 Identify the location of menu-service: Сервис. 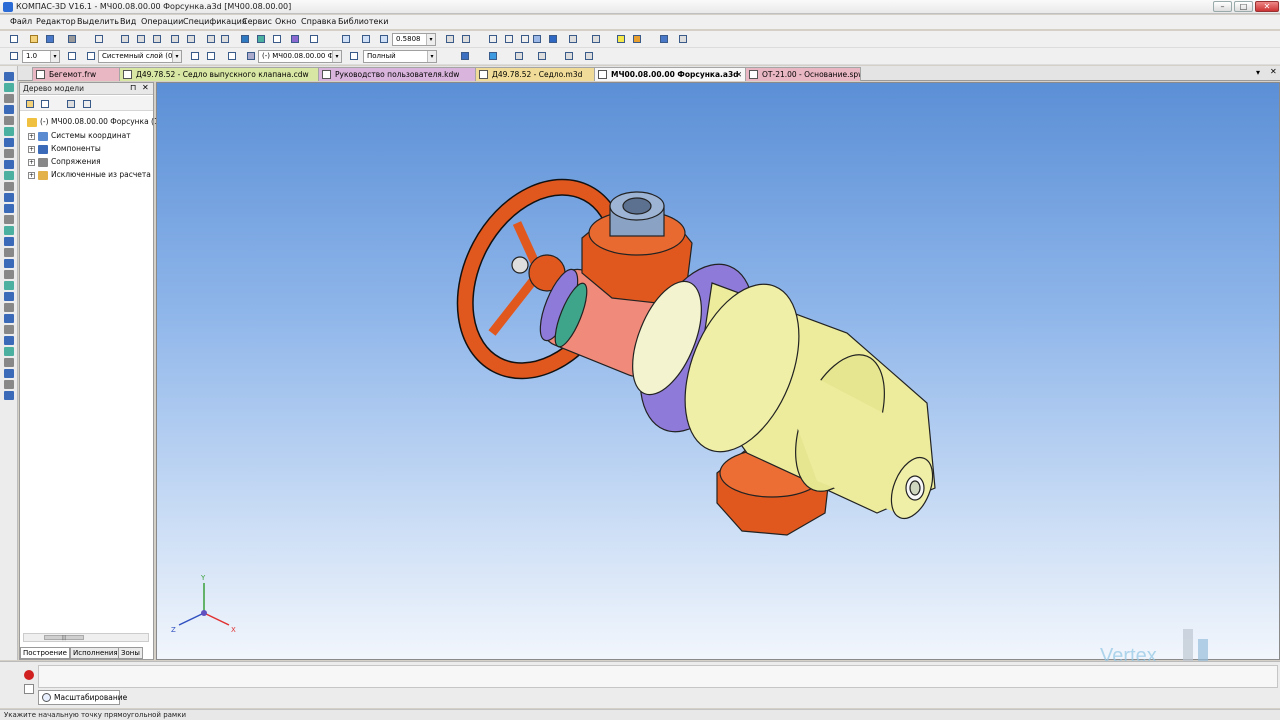
(257, 21).